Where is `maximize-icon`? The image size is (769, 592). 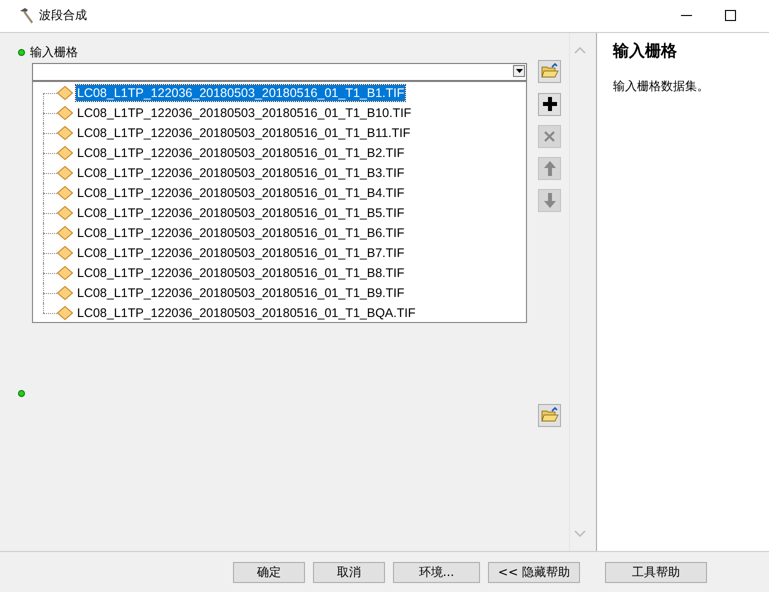 maximize-icon is located at coordinates (730, 16).